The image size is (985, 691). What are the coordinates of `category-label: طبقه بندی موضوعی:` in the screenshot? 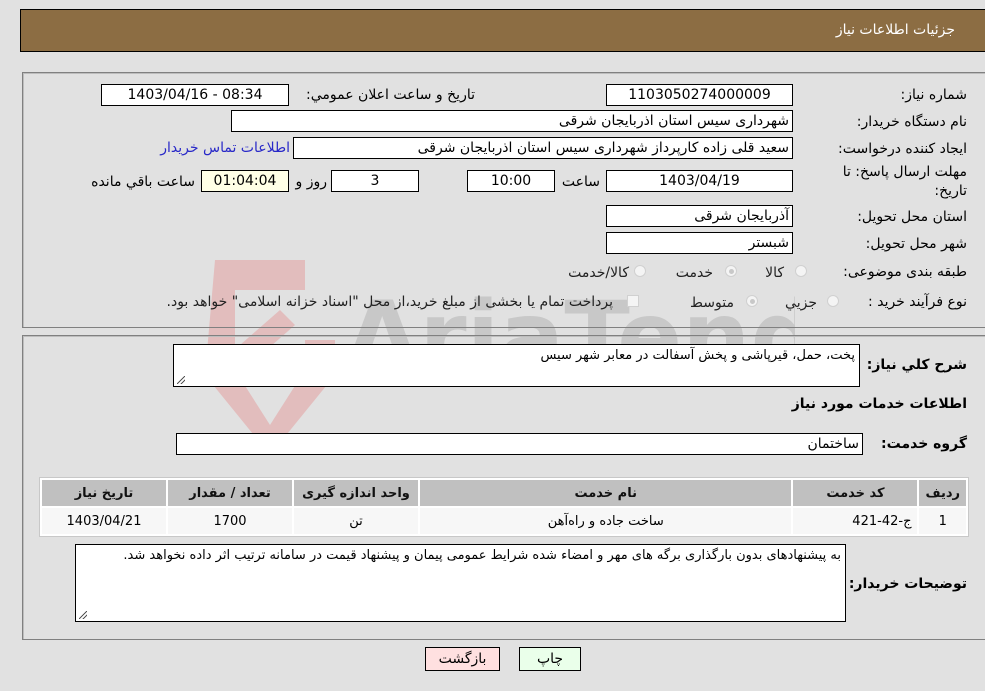 It's located at (905, 272).